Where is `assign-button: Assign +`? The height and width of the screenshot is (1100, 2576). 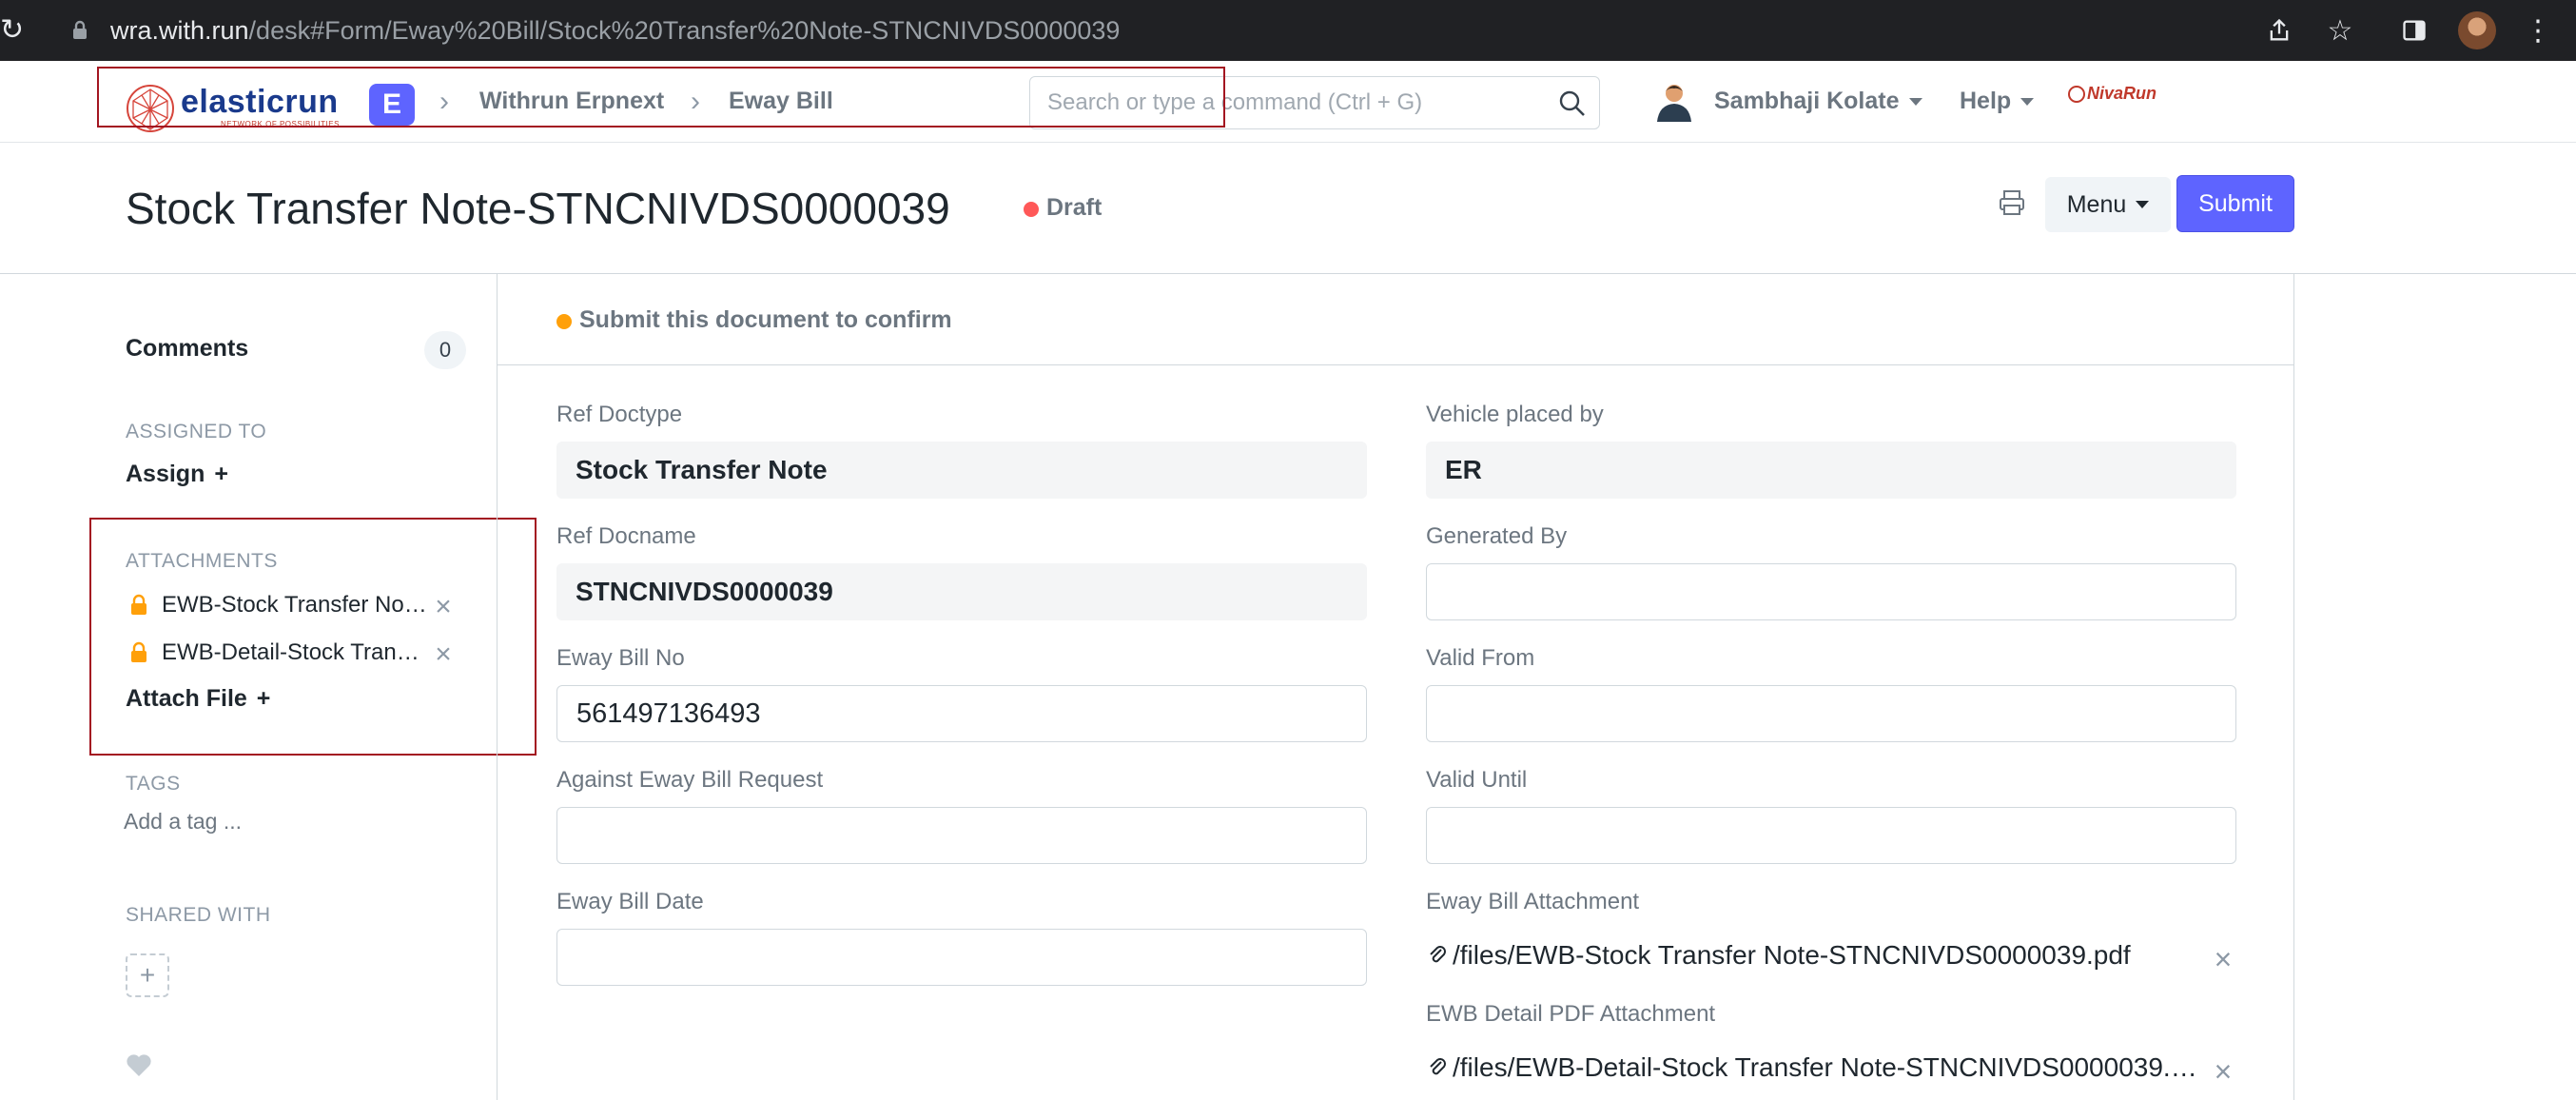 assign-button: Assign + is located at coordinates (177, 475).